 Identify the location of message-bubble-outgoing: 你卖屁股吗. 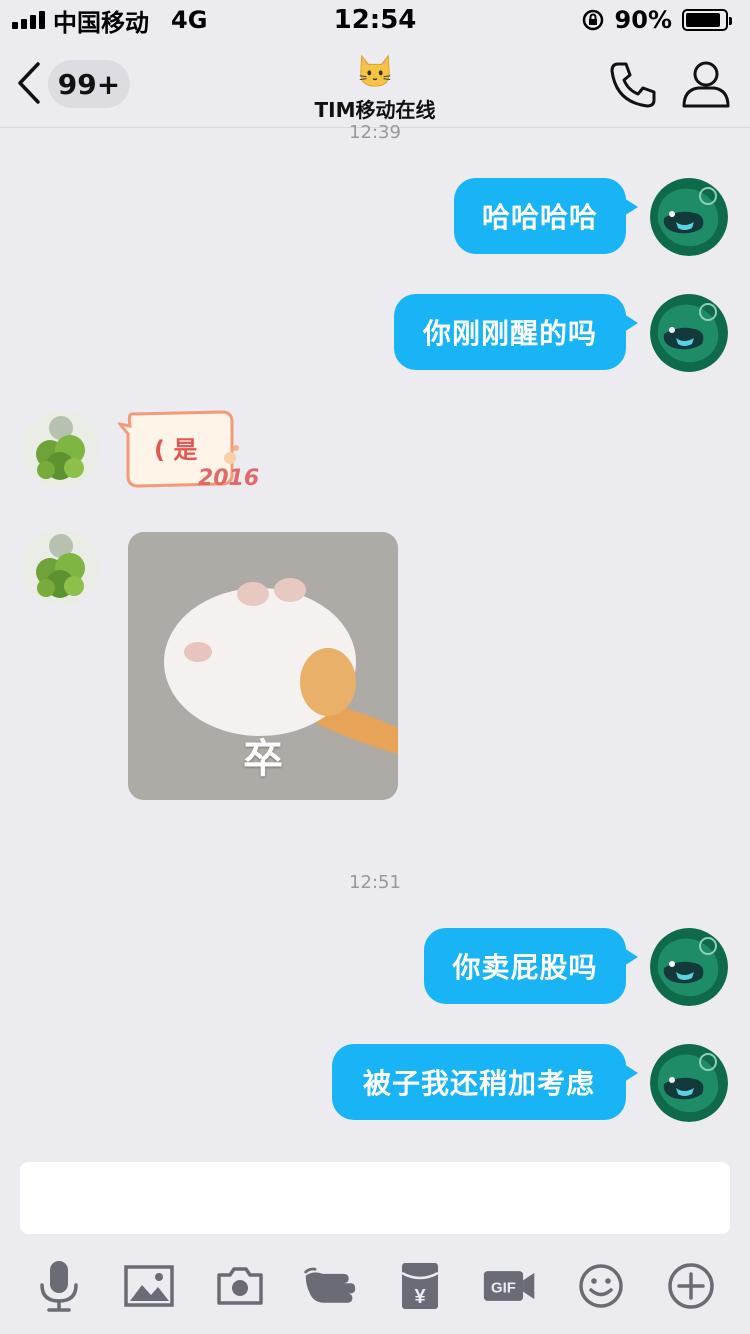
(531, 966).